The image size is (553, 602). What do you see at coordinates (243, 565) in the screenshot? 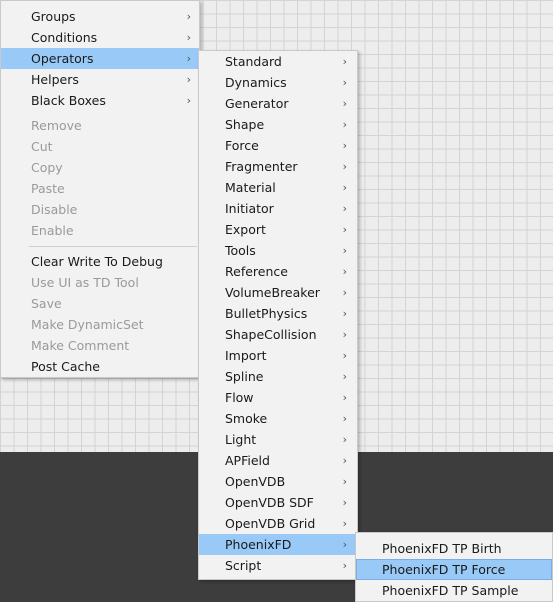
I see `menu-item-label: Script` at bounding box center [243, 565].